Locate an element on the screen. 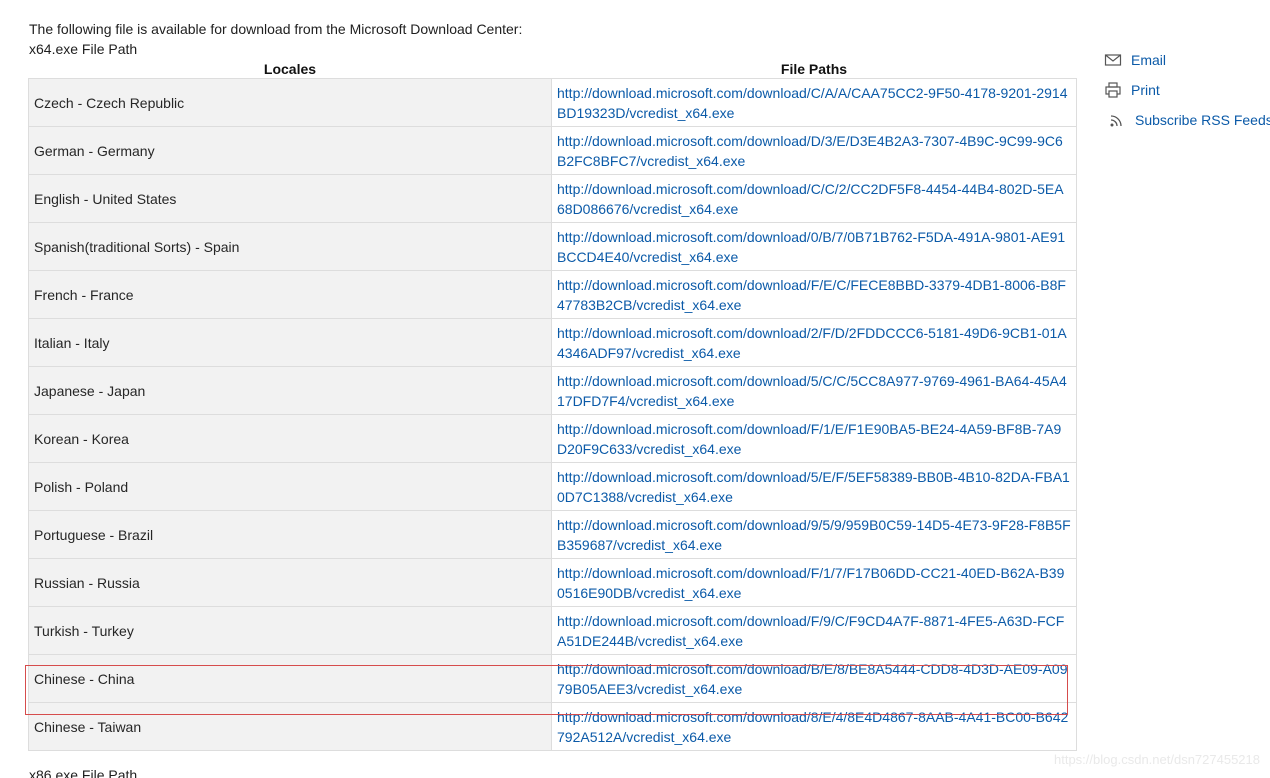  side-actions-panel: Email Print Subscribe RSS Feeds is located at coordinates (1187, 95).